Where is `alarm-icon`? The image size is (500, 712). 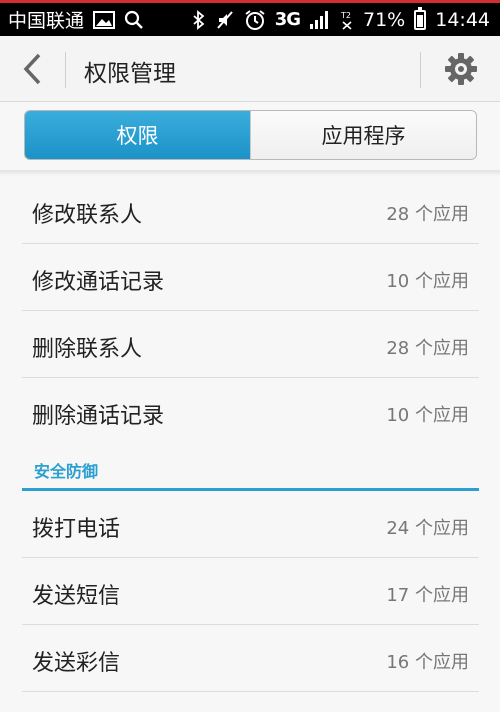
alarm-icon is located at coordinates (255, 20).